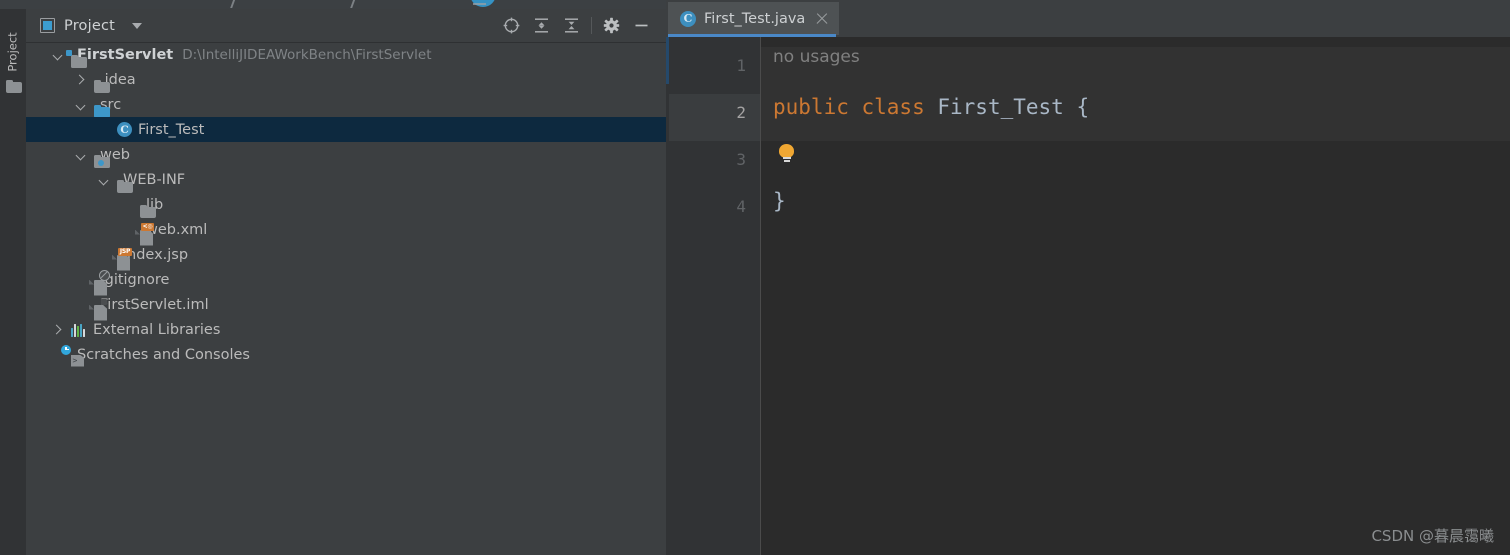 This screenshot has height=555, width=1510. What do you see at coordinates (611, 25) in the screenshot?
I see `settings-gear-icon` at bounding box center [611, 25].